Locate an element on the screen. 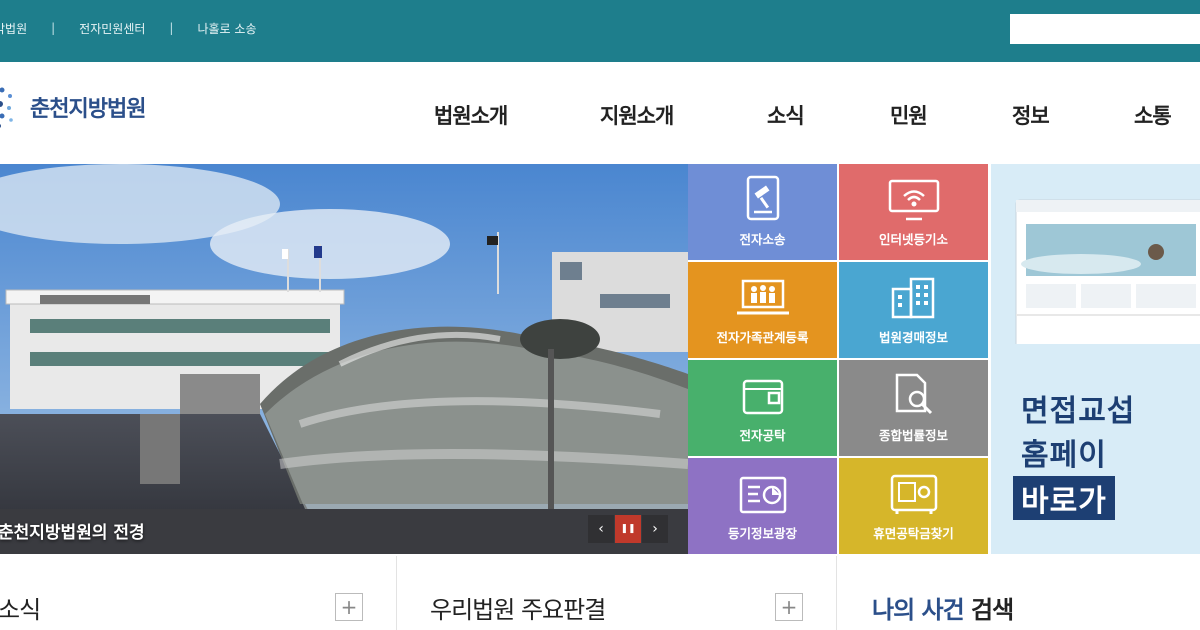 The width and height of the screenshot is (1200, 630). tablet-gavel-icon is located at coordinates (762, 198).